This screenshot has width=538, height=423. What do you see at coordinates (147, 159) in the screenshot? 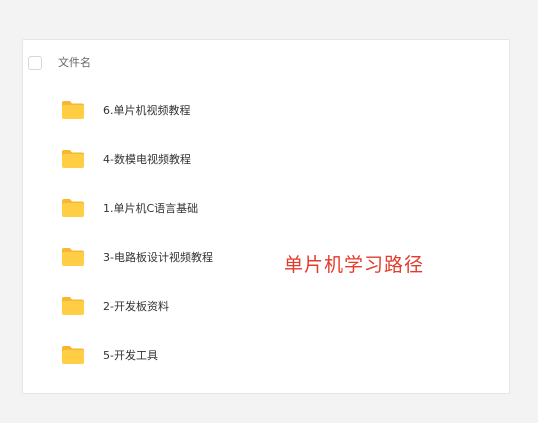
I see `file-name: 4-数模电视频教程` at bounding box center [147, 159].